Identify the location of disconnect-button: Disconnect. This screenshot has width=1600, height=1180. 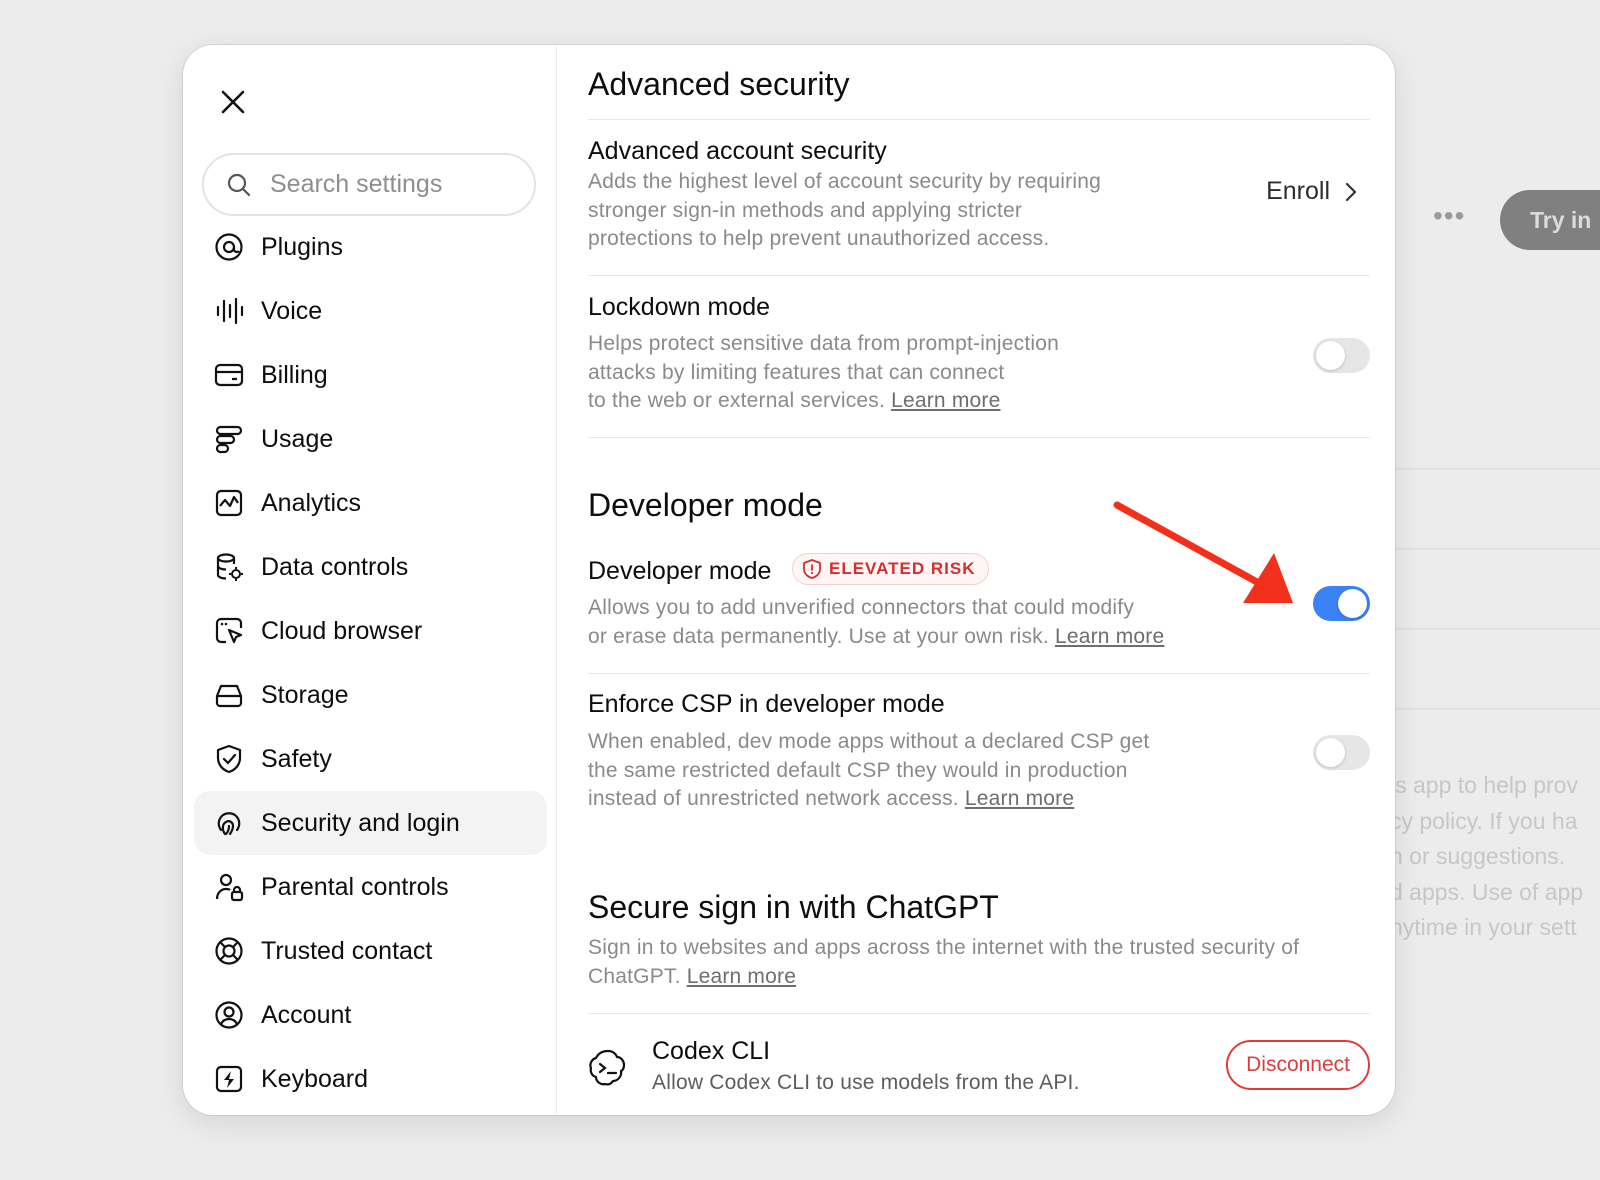
(1298, 1065).